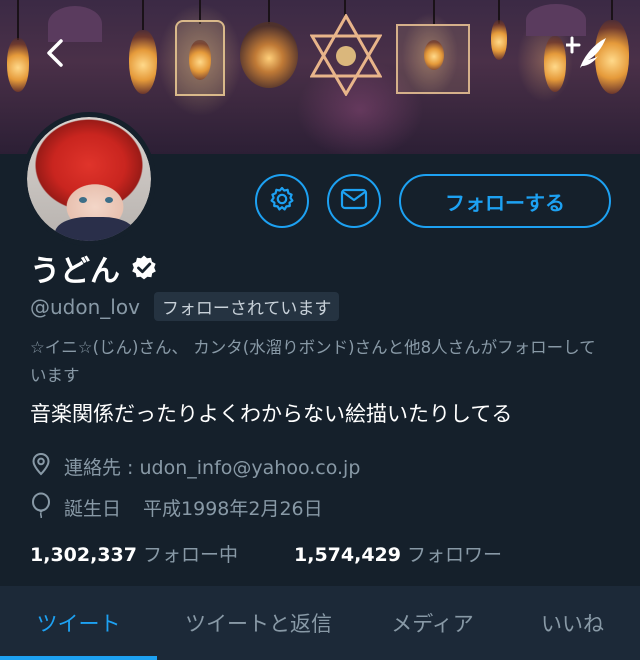  I want to click on message-button, so click(354, 201).